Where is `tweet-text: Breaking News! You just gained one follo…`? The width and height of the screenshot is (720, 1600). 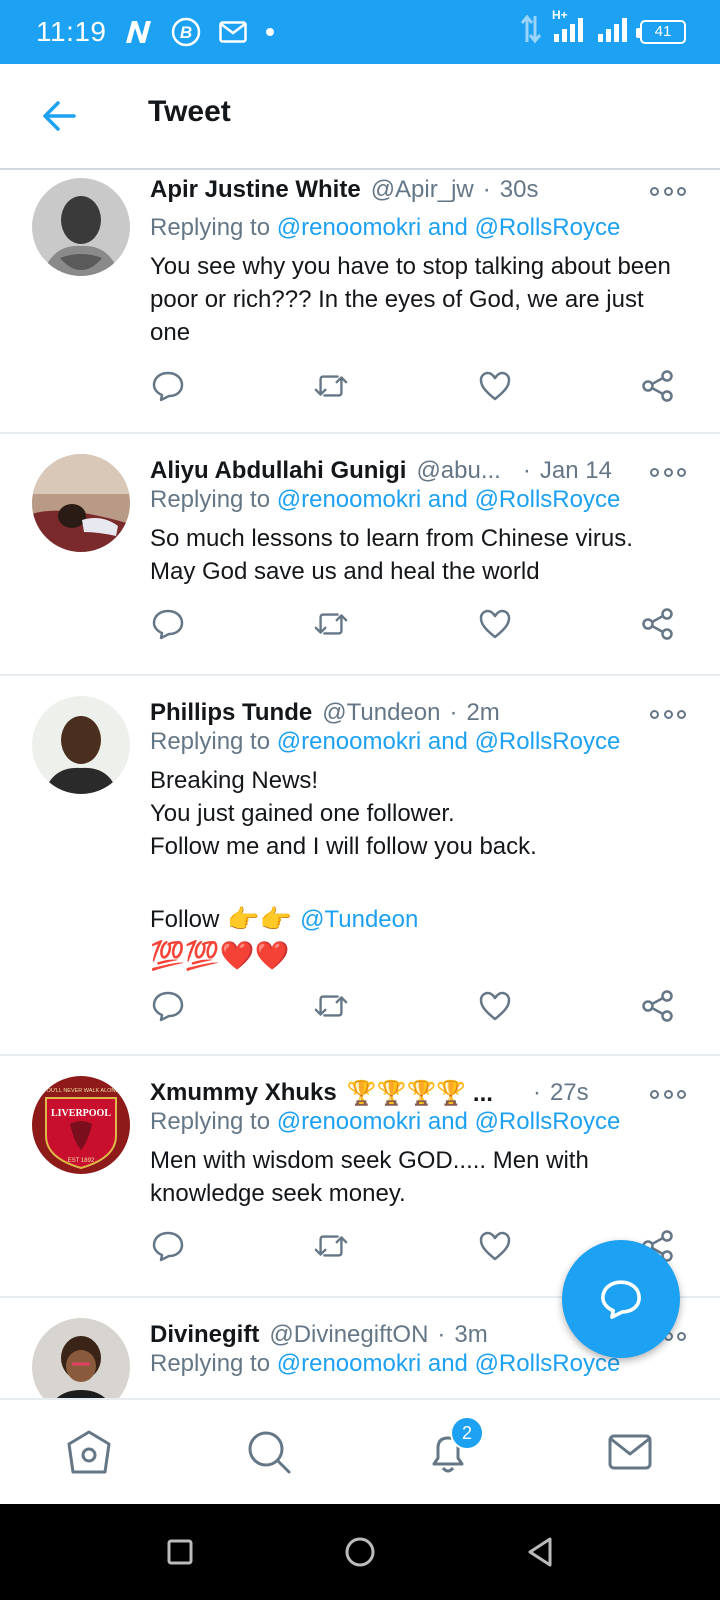
tweet-text: Breaking News! You just gained one follo… is located at coordinates (415, 869).